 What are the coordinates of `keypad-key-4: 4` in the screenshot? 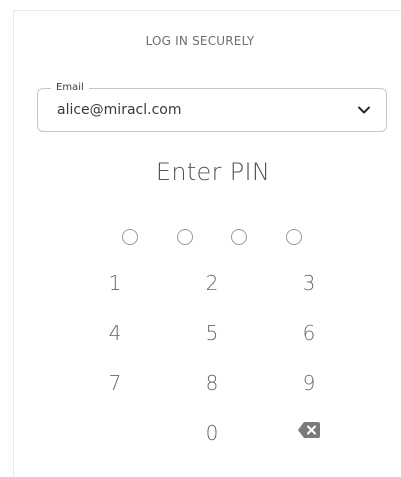 It's located at (115, 333).